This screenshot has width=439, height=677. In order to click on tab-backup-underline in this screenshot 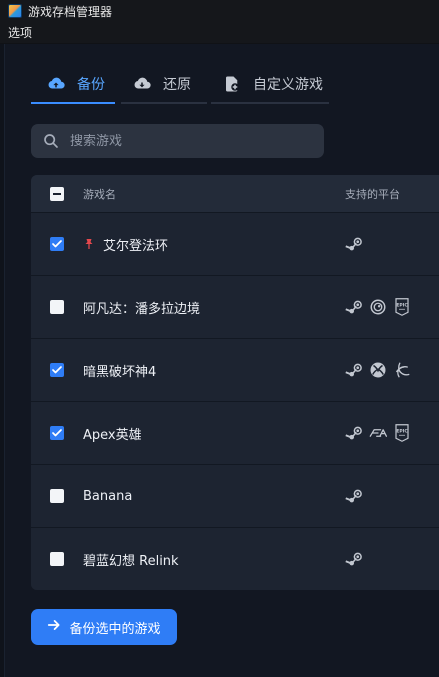, I will do `click(73, 103)`.